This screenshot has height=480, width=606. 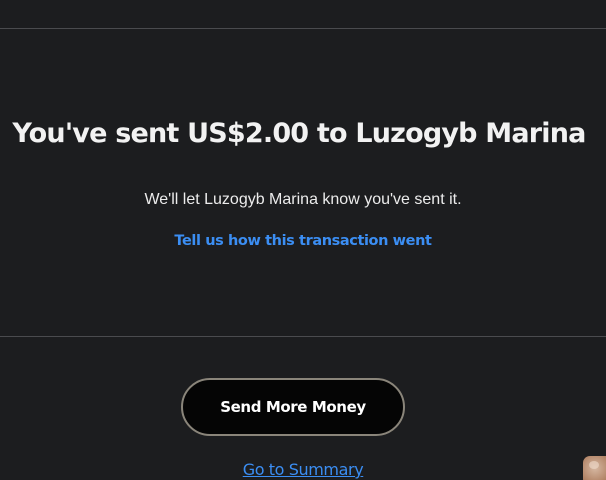 I want to click on go-to-summary-link: Go to Summary, so click(x=303, y=469).